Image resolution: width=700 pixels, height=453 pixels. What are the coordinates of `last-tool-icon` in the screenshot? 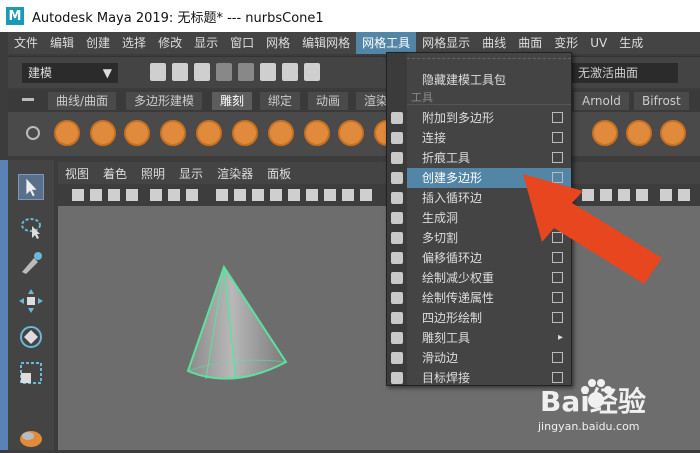 It's located at (31, 439).